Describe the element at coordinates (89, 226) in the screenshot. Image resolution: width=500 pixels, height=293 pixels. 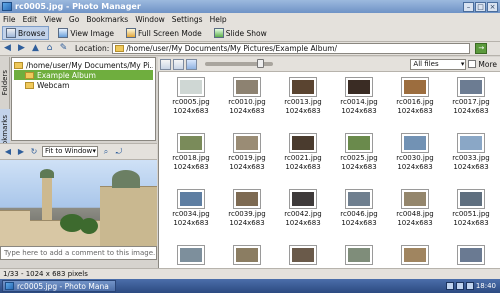
I see `preview-tree` at that location.